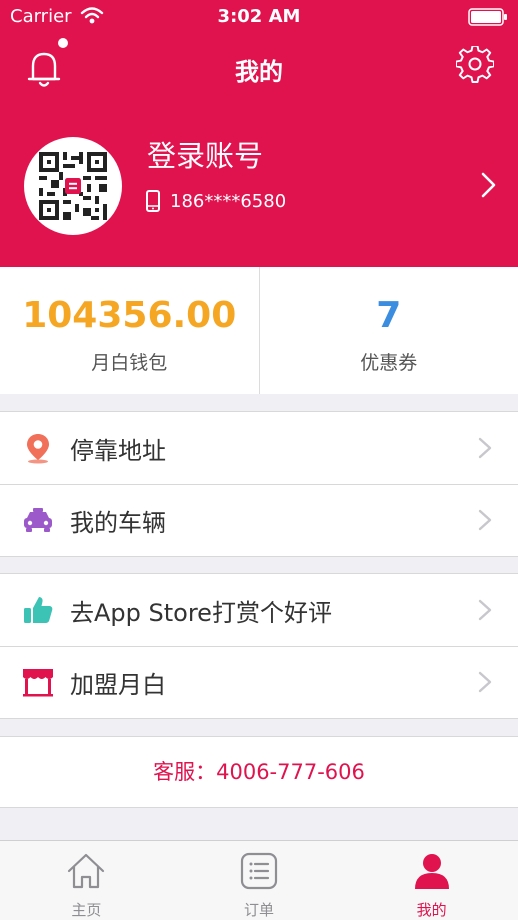 The width and height of the screenshot is (518, 920). Describe the element at coordinates (118, 450) in the screenshot. I see `menu-item-label: 停靠地址` at that location.